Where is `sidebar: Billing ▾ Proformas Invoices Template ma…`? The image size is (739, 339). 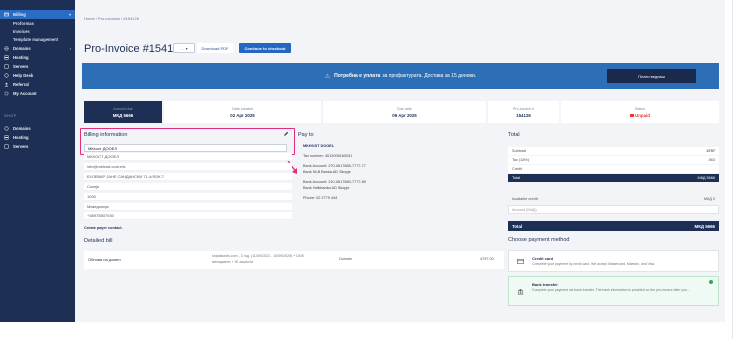
sidebar: Billing ▾ Proformas Invoices Template ma… is located at coordinates (37, 169).